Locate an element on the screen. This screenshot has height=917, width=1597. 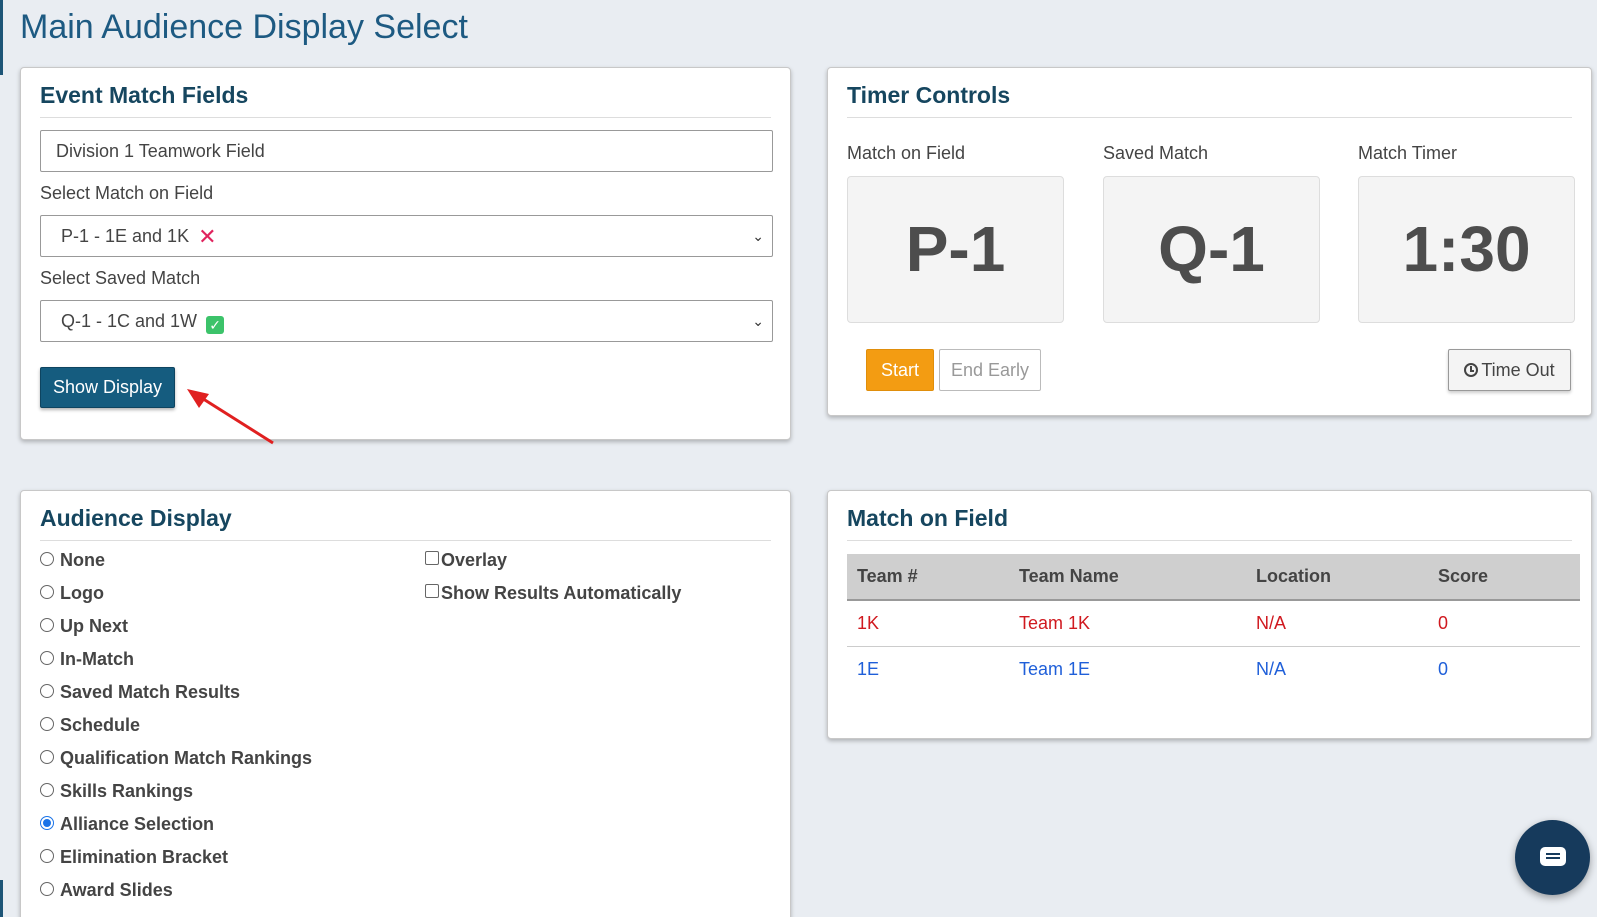
chat-launcher-button is located at coordinates (1552, 857).